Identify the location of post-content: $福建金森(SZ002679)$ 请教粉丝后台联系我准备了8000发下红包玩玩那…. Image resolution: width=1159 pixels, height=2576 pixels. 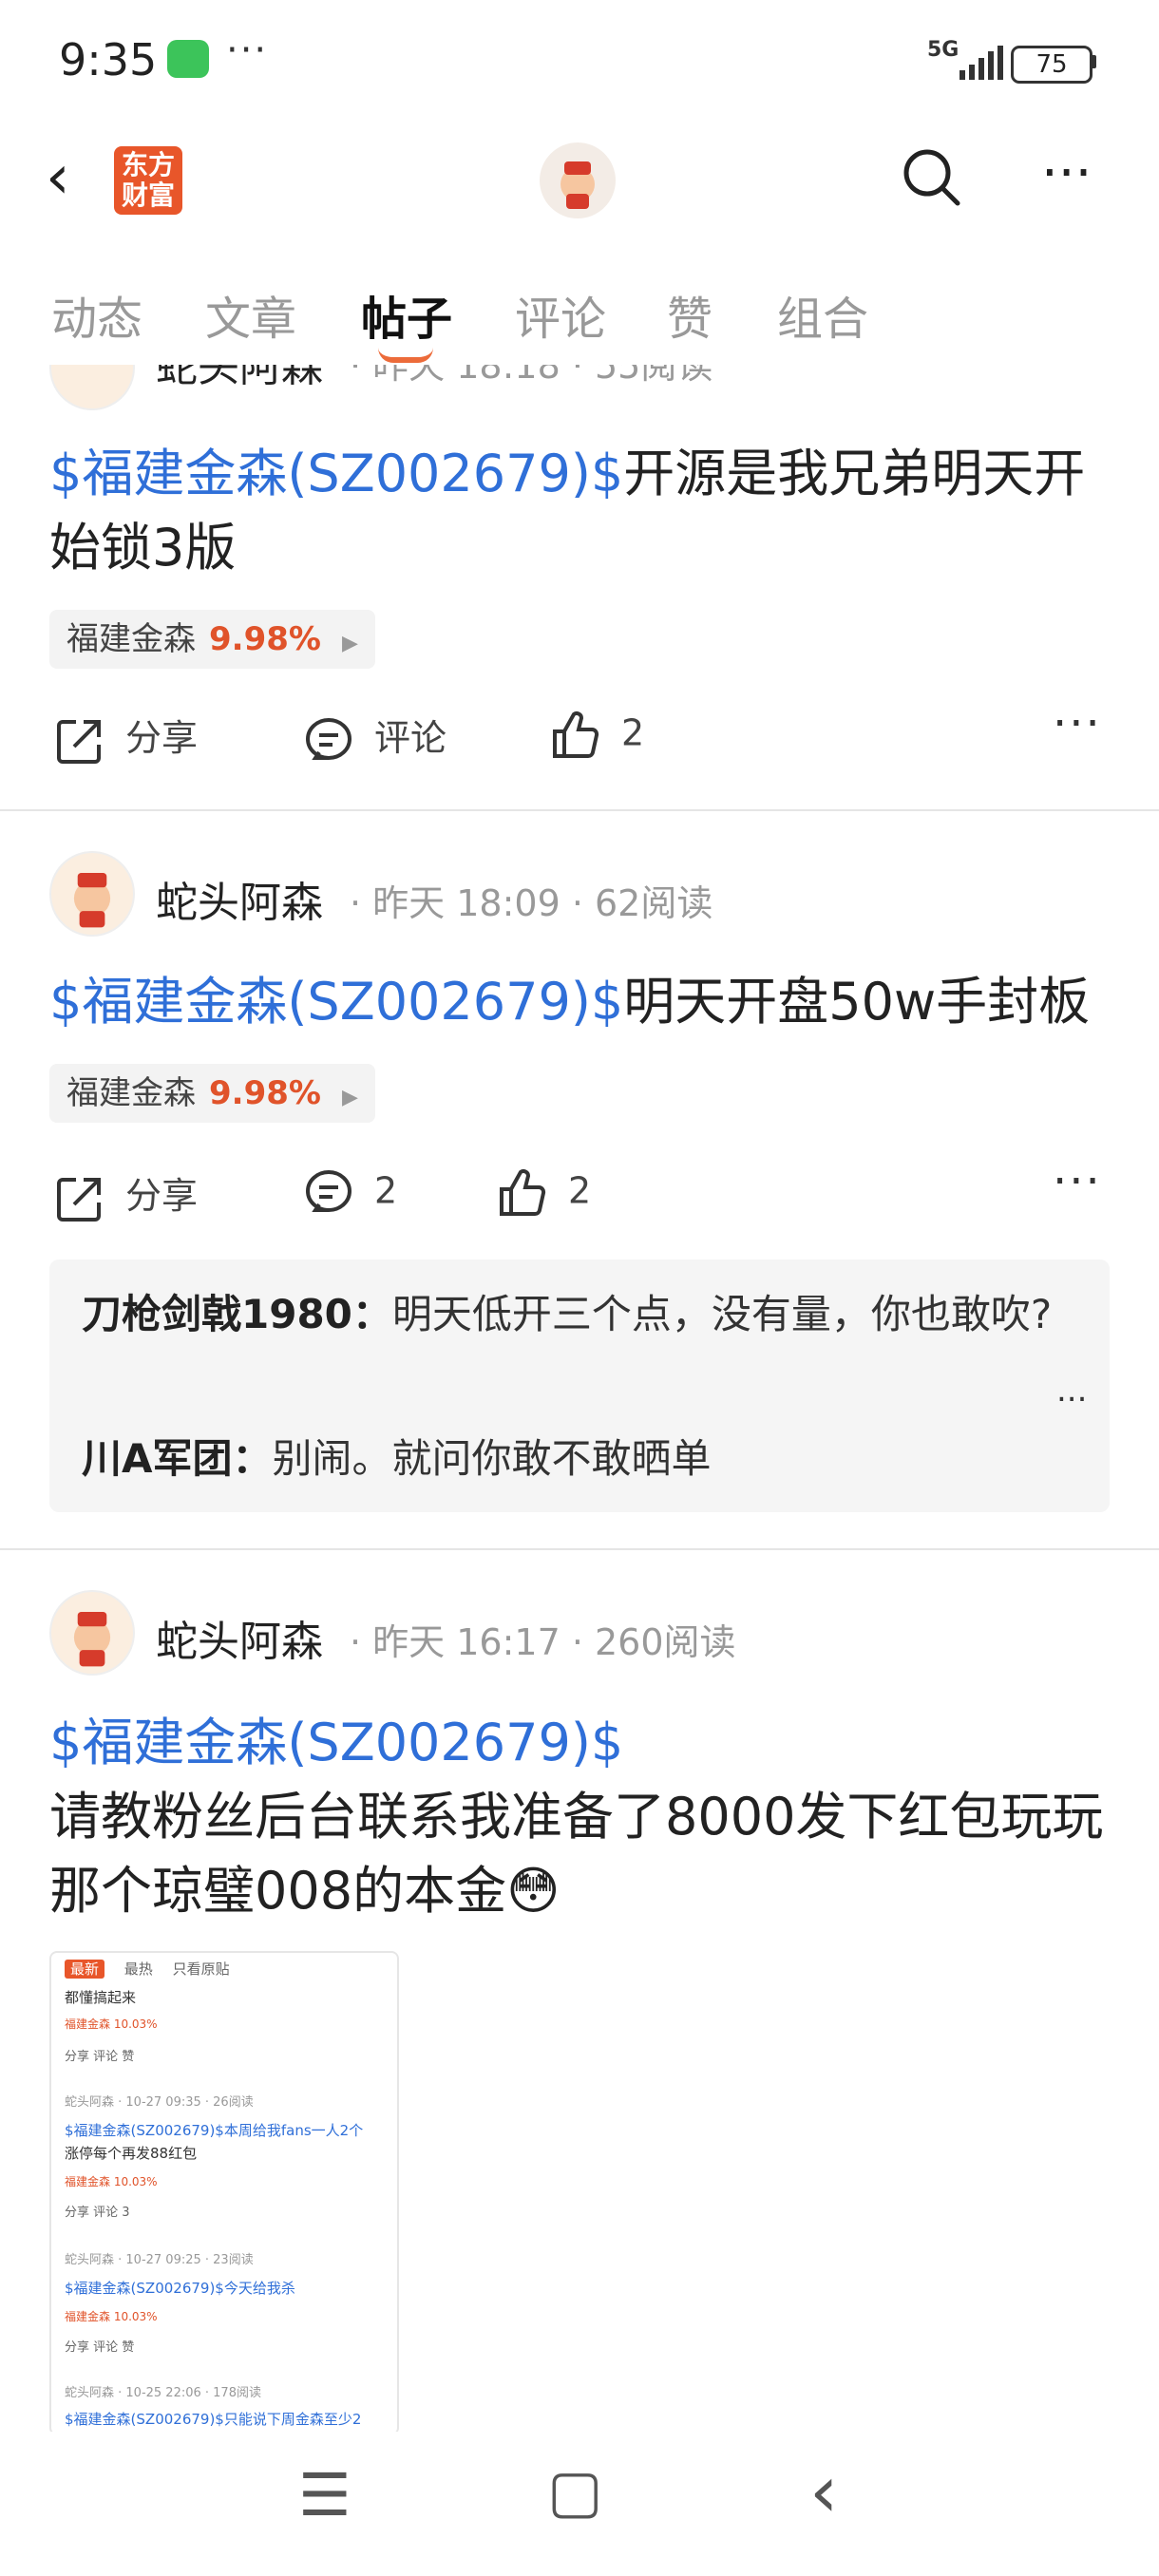
(576, 1817).